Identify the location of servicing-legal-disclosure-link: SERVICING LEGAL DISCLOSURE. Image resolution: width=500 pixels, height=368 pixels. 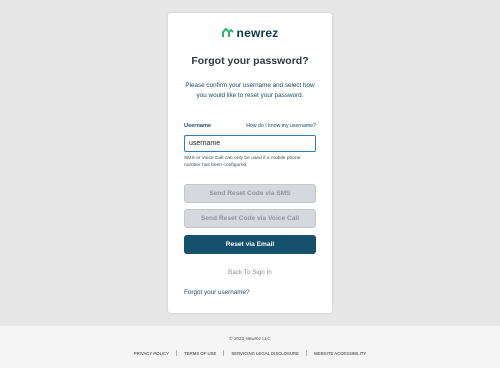
(265, 353).